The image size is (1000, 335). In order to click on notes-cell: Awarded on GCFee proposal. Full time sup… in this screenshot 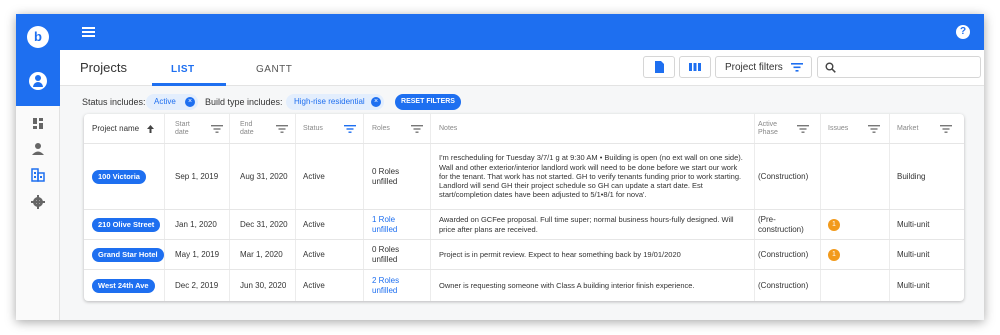, I will do `click(586, 224)`.